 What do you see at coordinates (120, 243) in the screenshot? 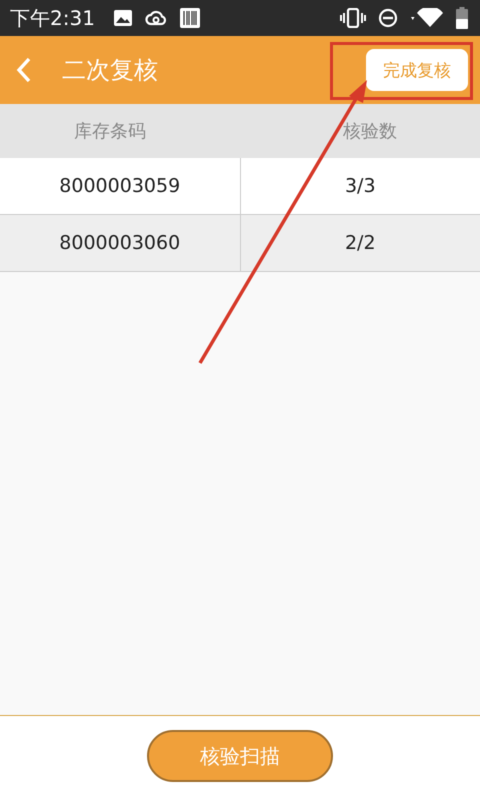
I see `table-cell-text: 8000003060` at bounding box center [120, 243].